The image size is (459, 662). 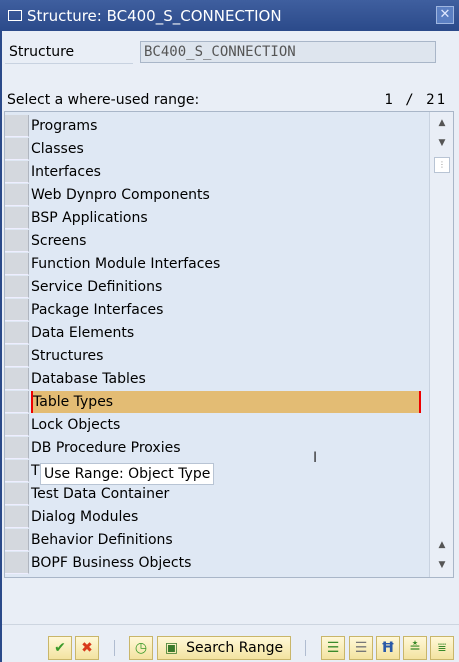 I want to click on history-button: ◷, so click(x=141, y=648).